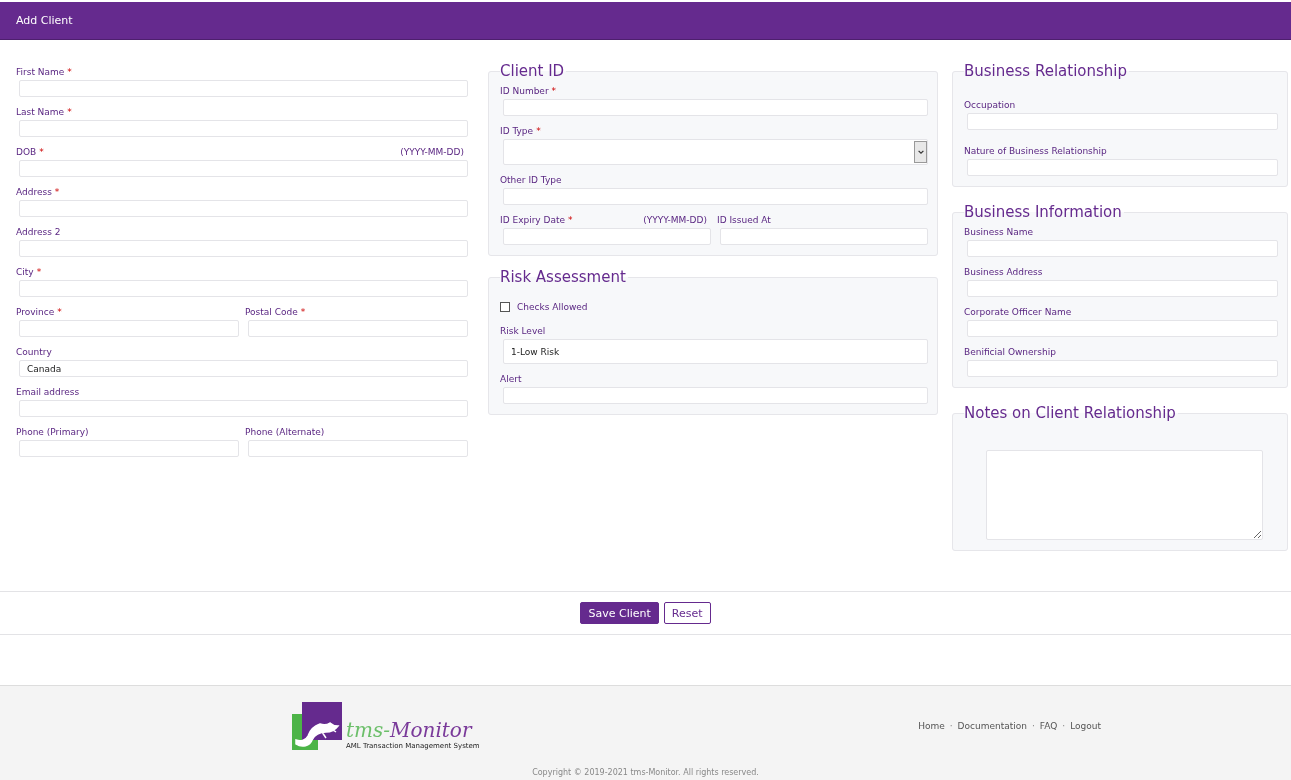 Image resolution: width=1291 pixels, height=780 pixels. I want to click on field-label: Country, so click(34, 352).